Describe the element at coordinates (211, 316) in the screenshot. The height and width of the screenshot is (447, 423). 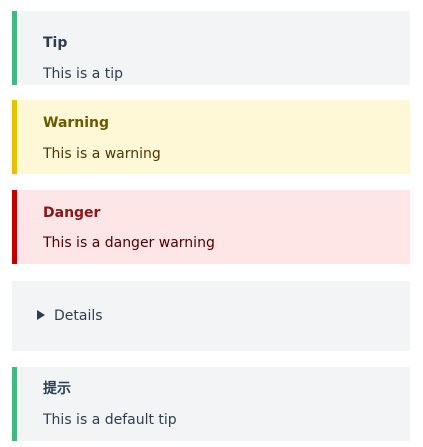
I see `details-disclosure: Details` at that location.